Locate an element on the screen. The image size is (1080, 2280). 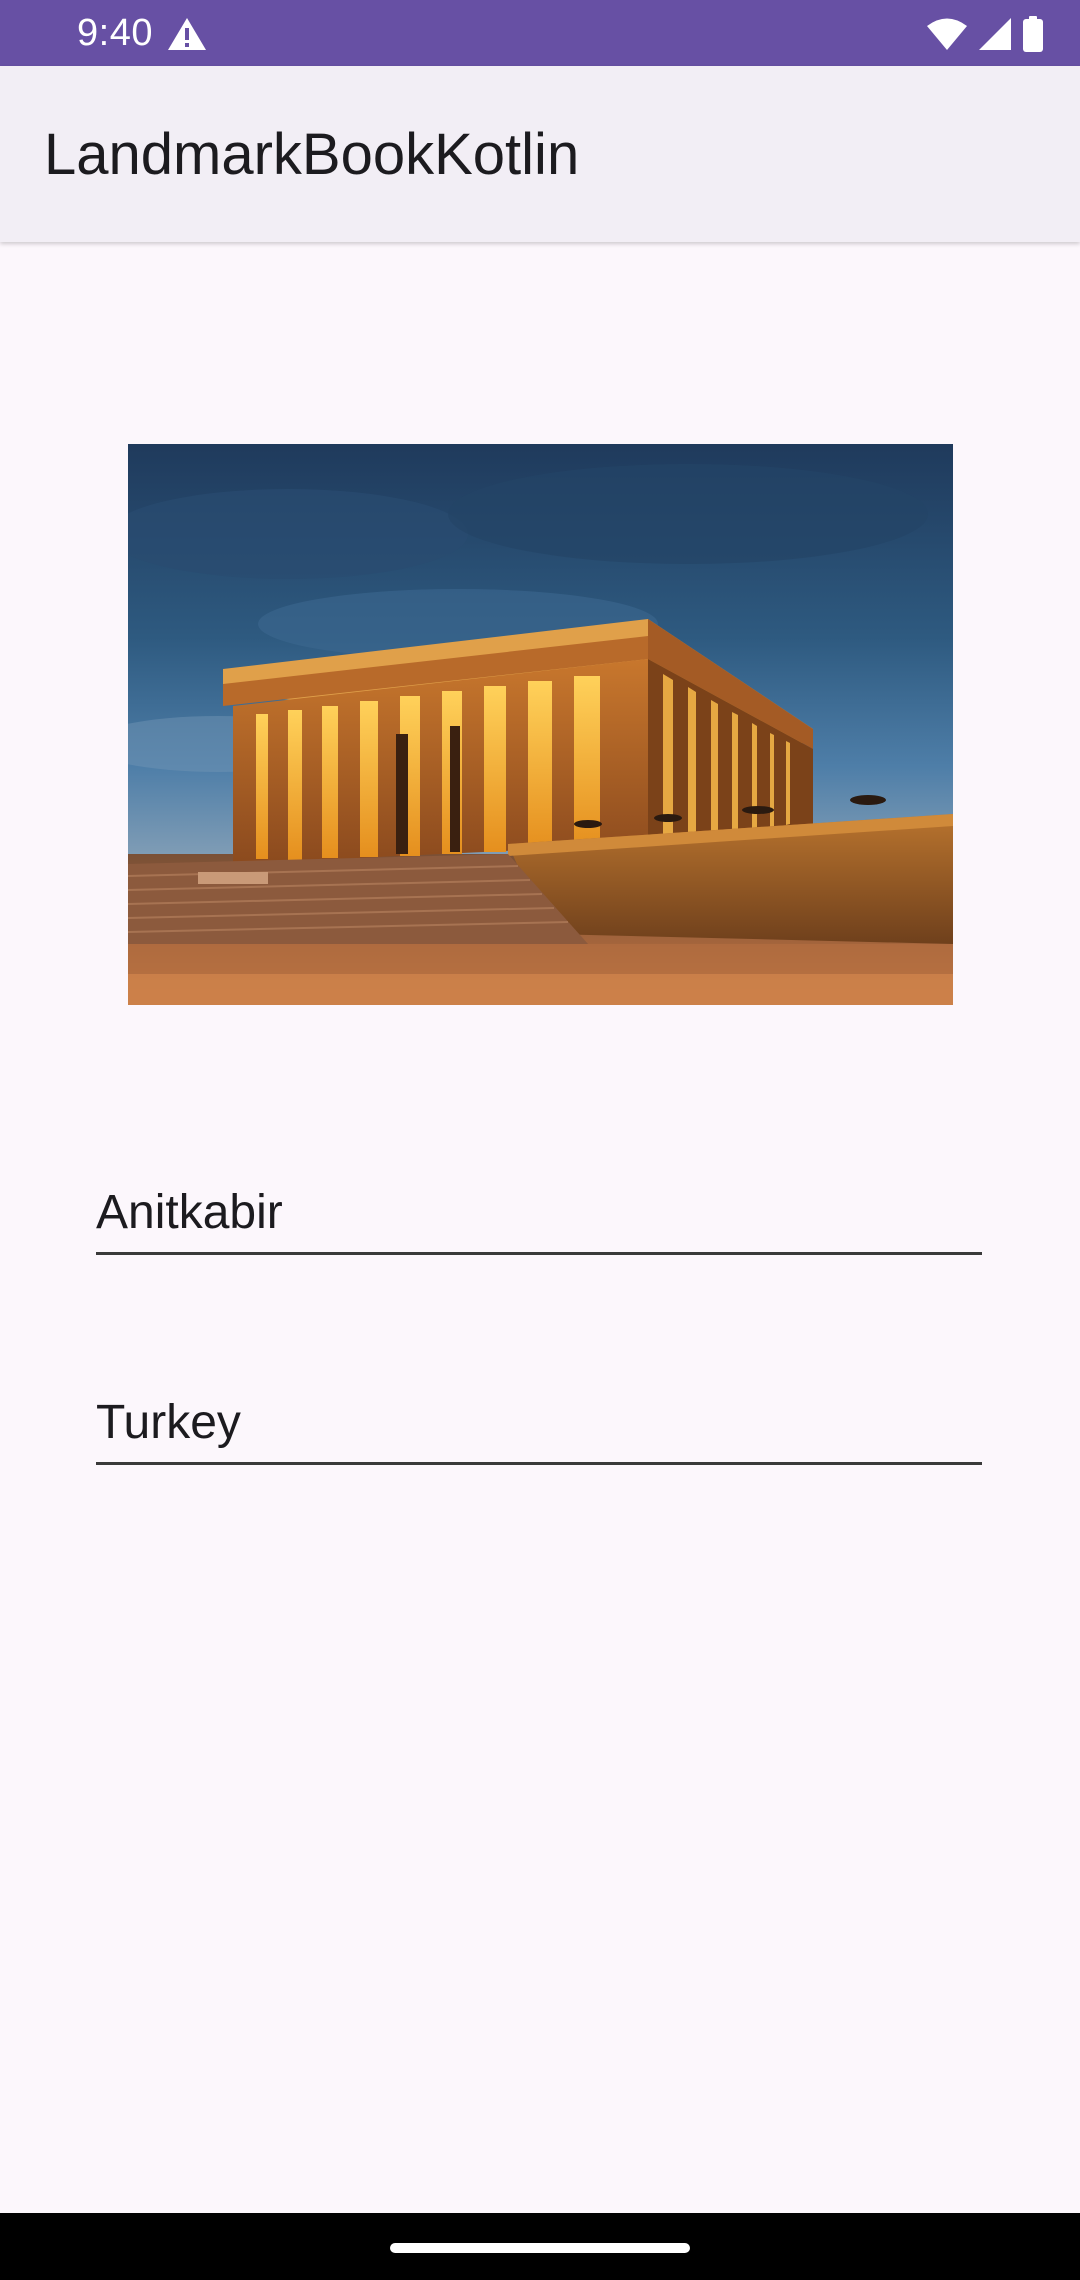
battery-icon is located at coordinates (1033, 34).